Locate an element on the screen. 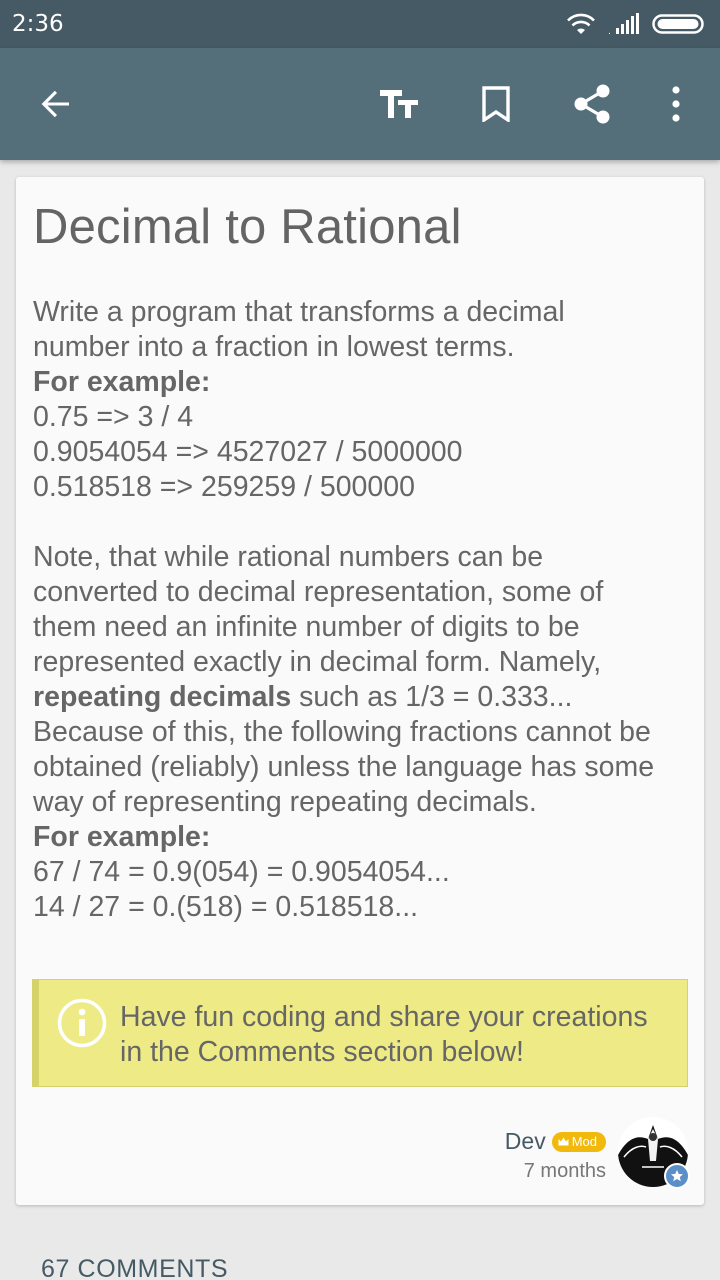 The image size is (720, 1280). share-button is located at coordinates (592, 104).